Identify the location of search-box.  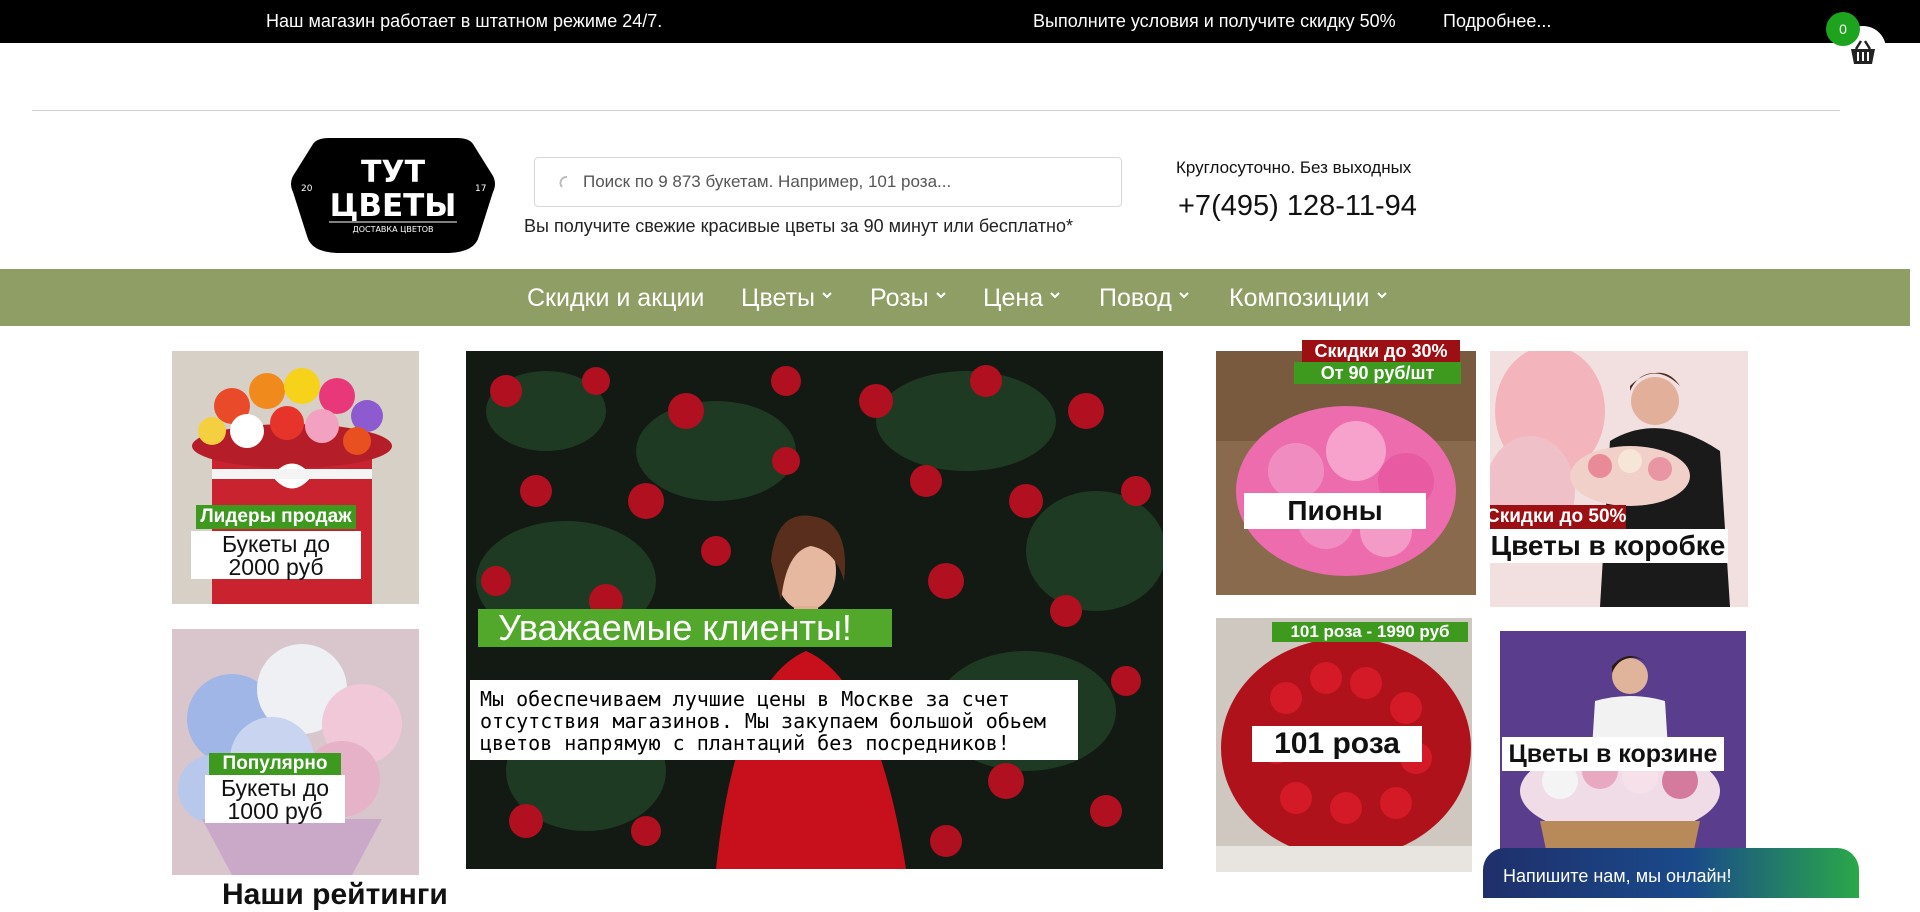
(828, 182).